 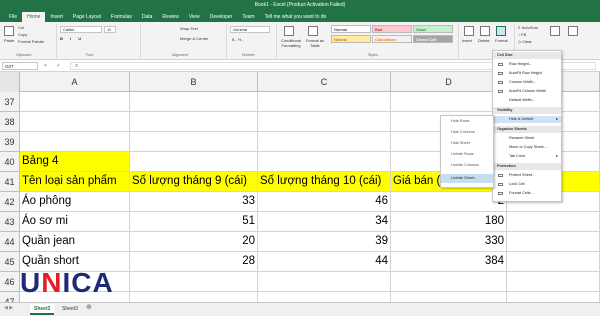 What do you see at coordinates (449, 262) in the screenshot?
I see `cell-d45: 384` at bounding box center [449, 262].